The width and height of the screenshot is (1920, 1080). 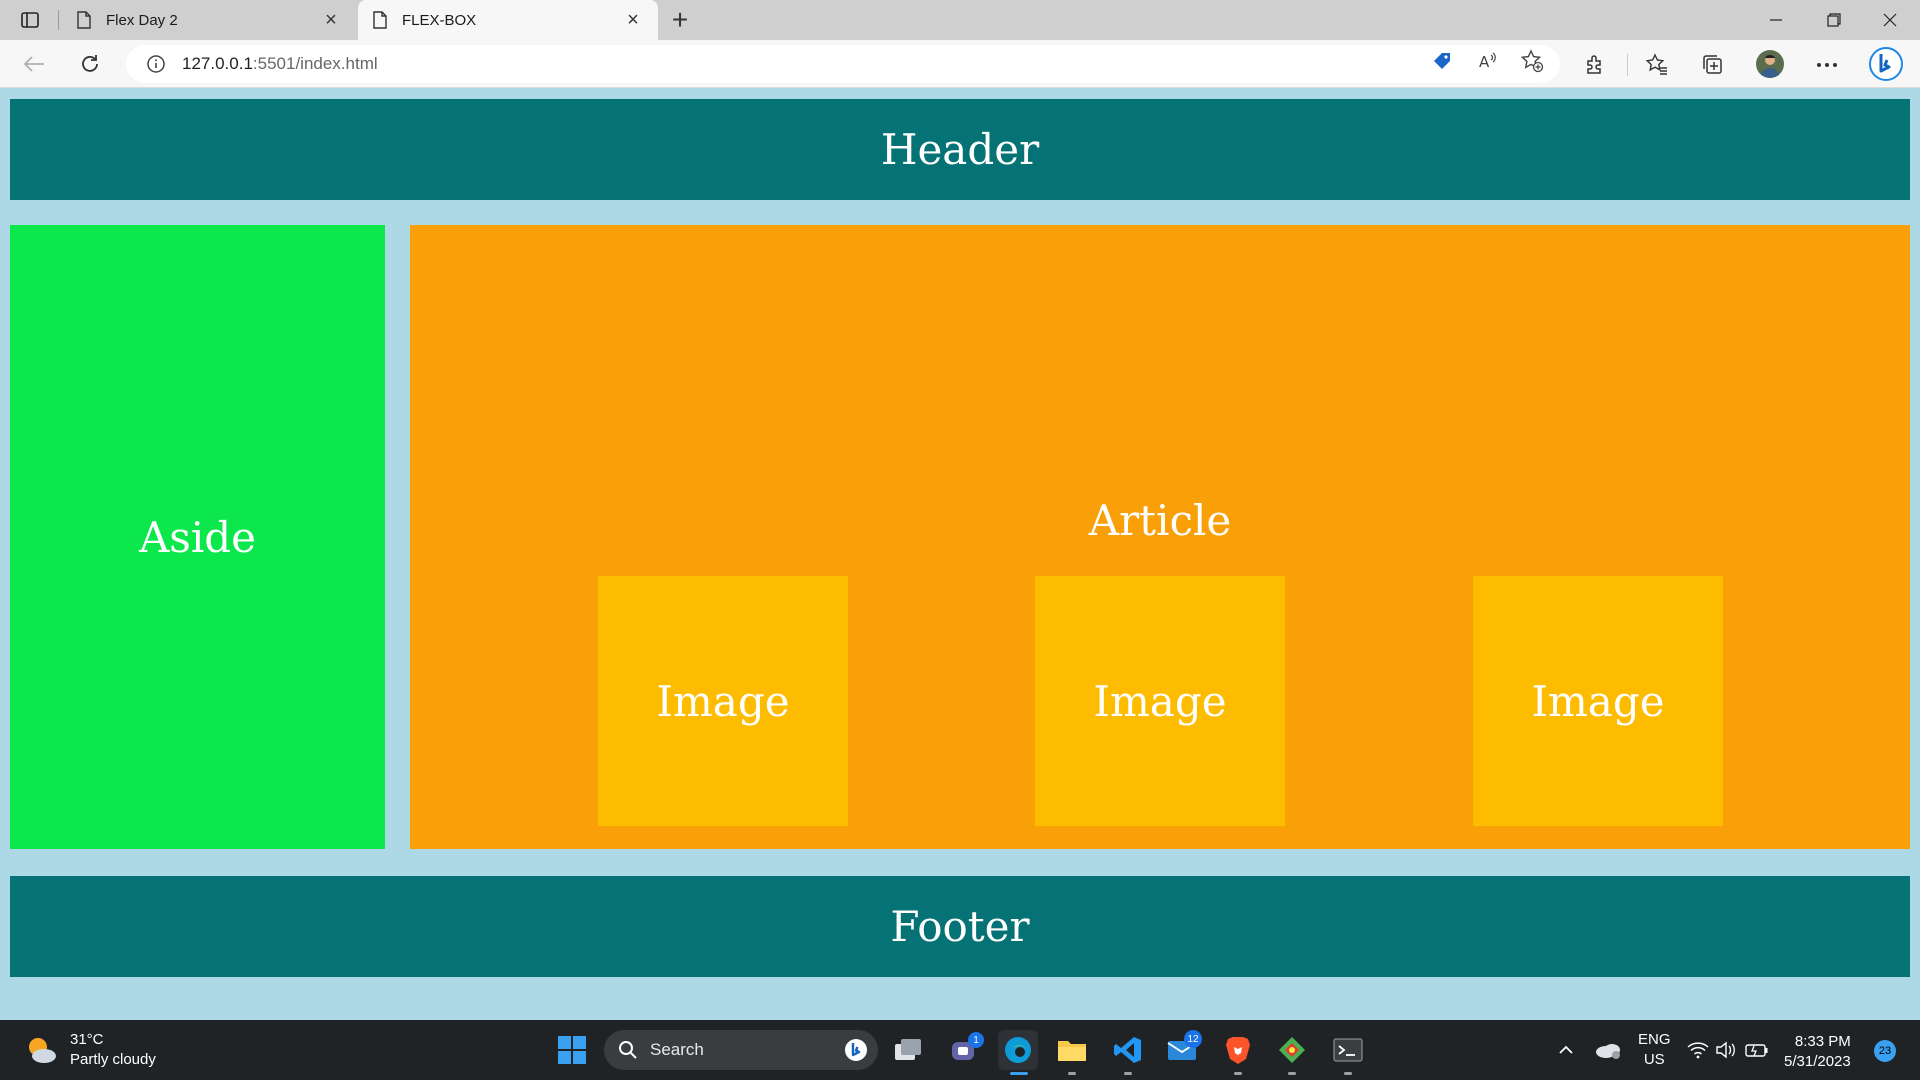 What do you see at coordinates (1817, 1061) in the screenshot?
I see `clock-date: 5/31/2023` at bounding box center [1817, 1061].